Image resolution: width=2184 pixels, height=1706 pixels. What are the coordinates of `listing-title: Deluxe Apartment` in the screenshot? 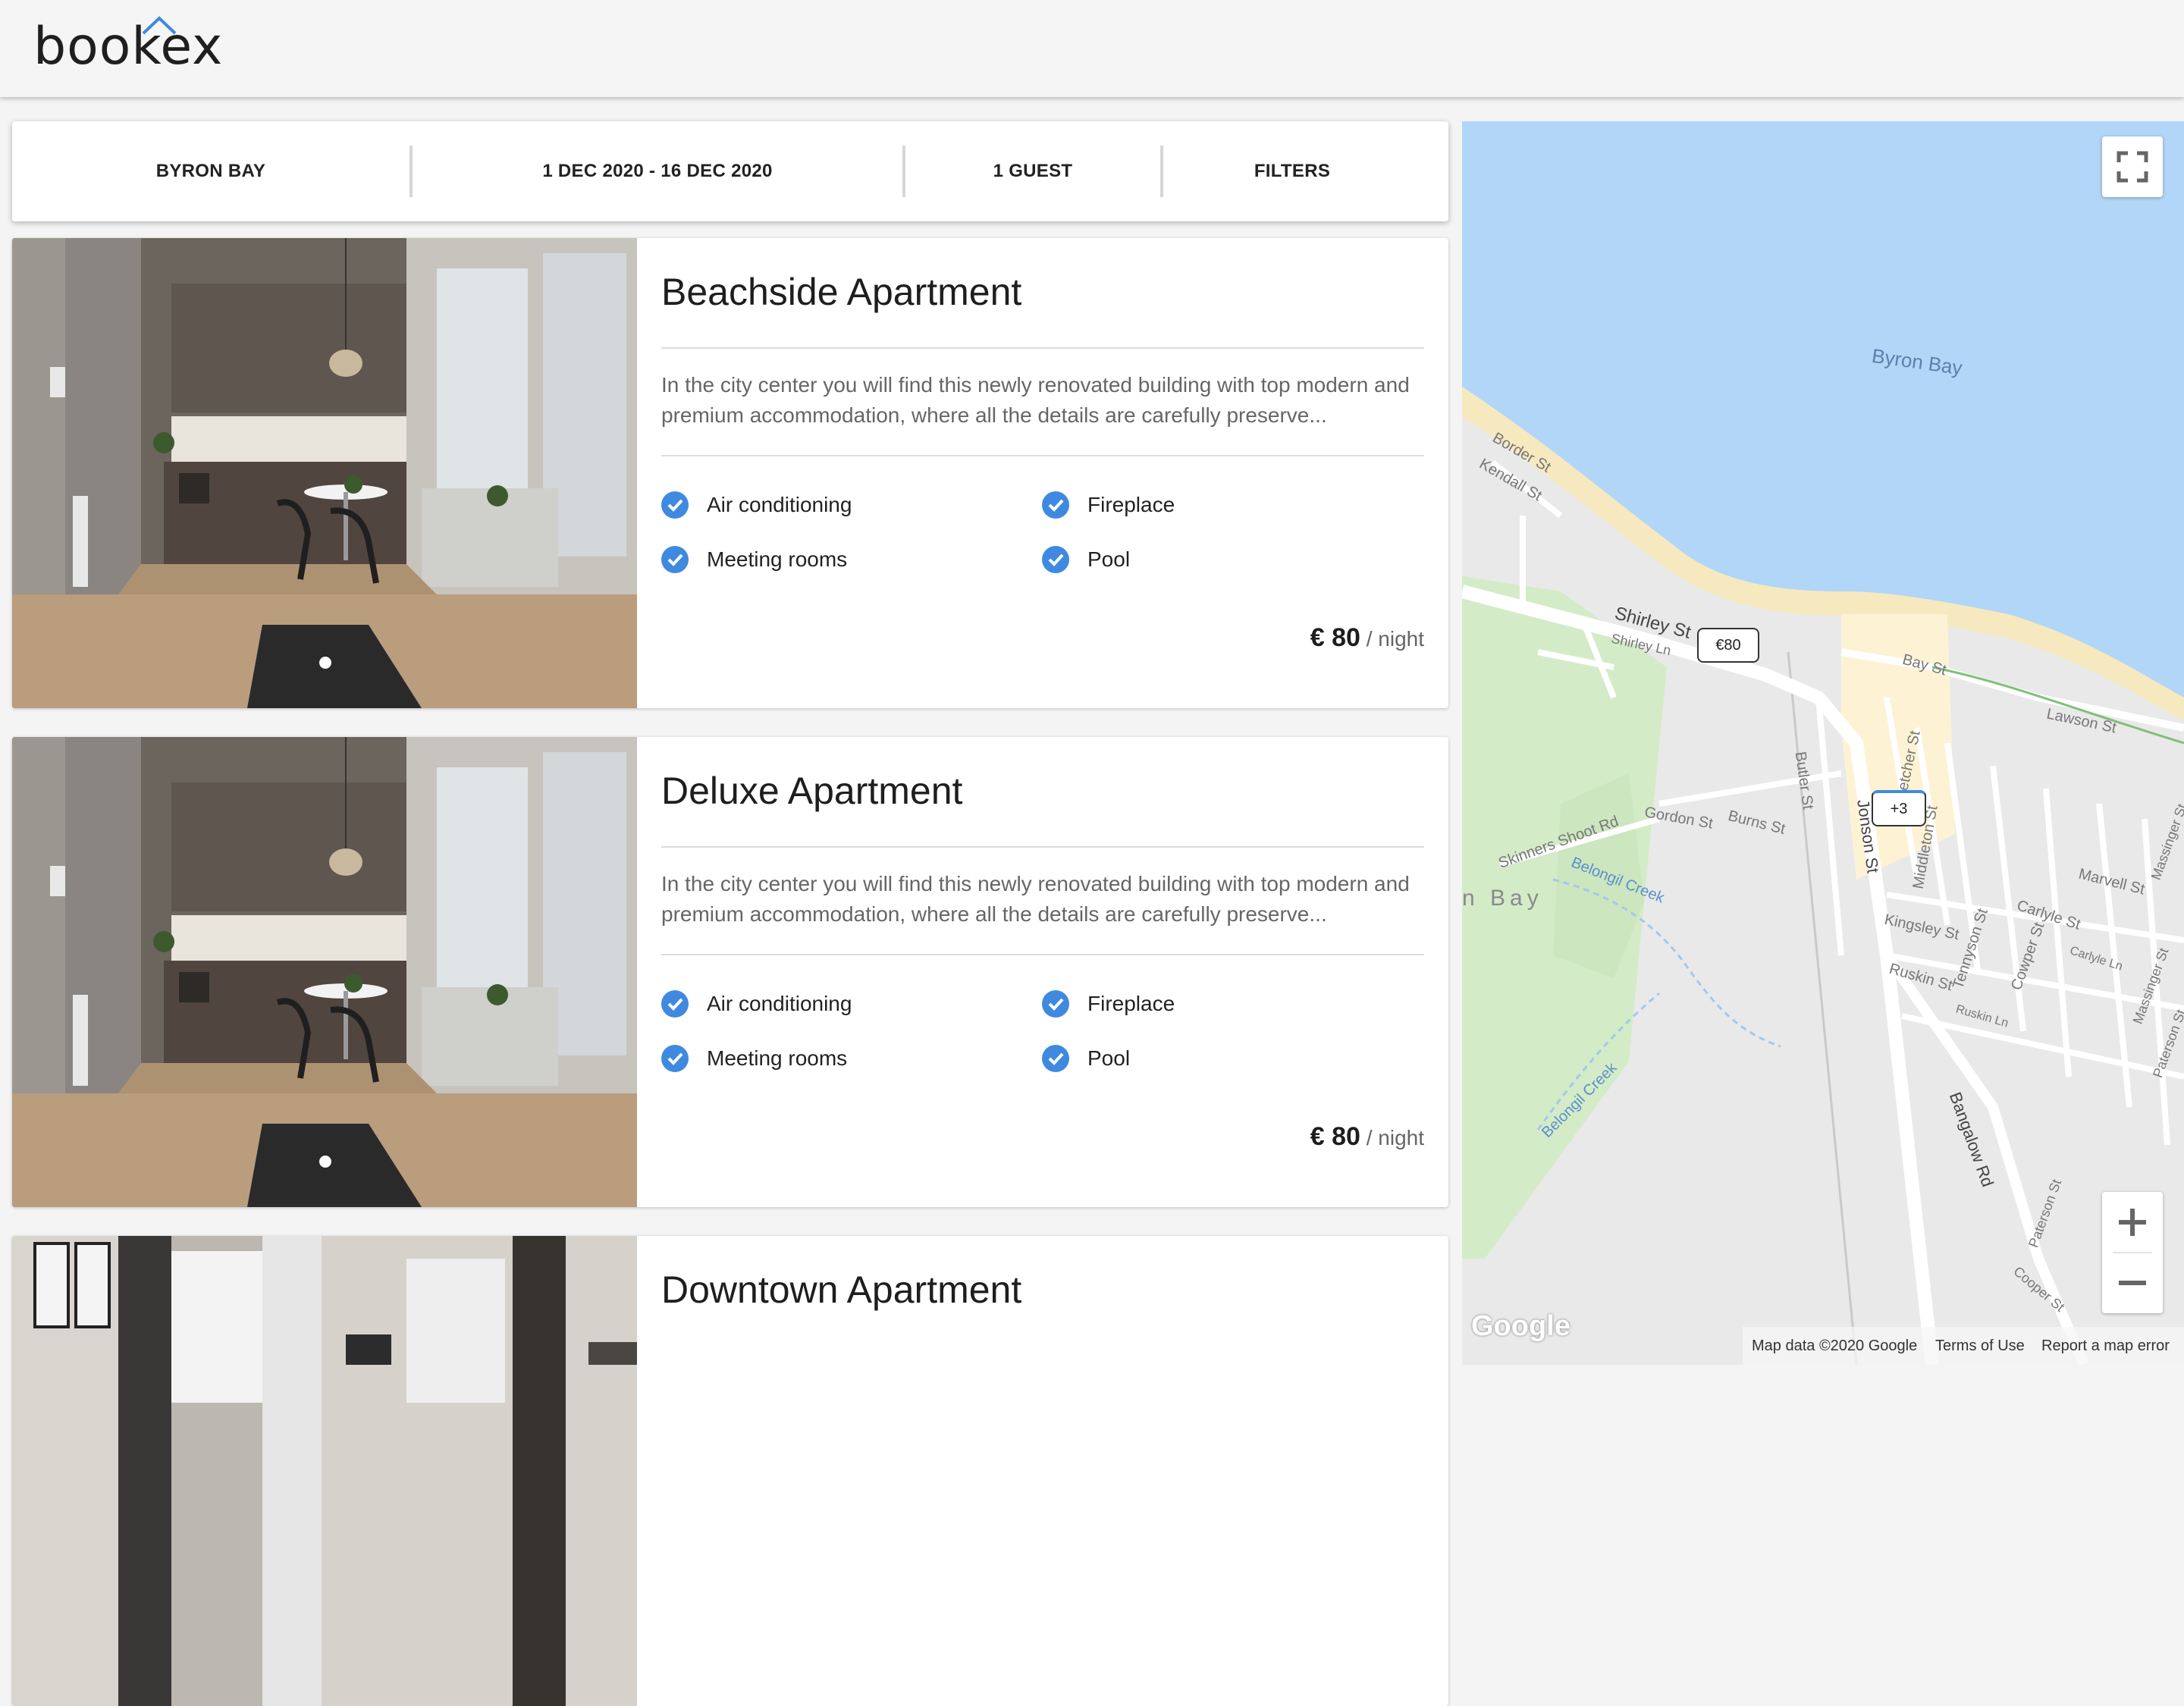 It's located at (811, 791).